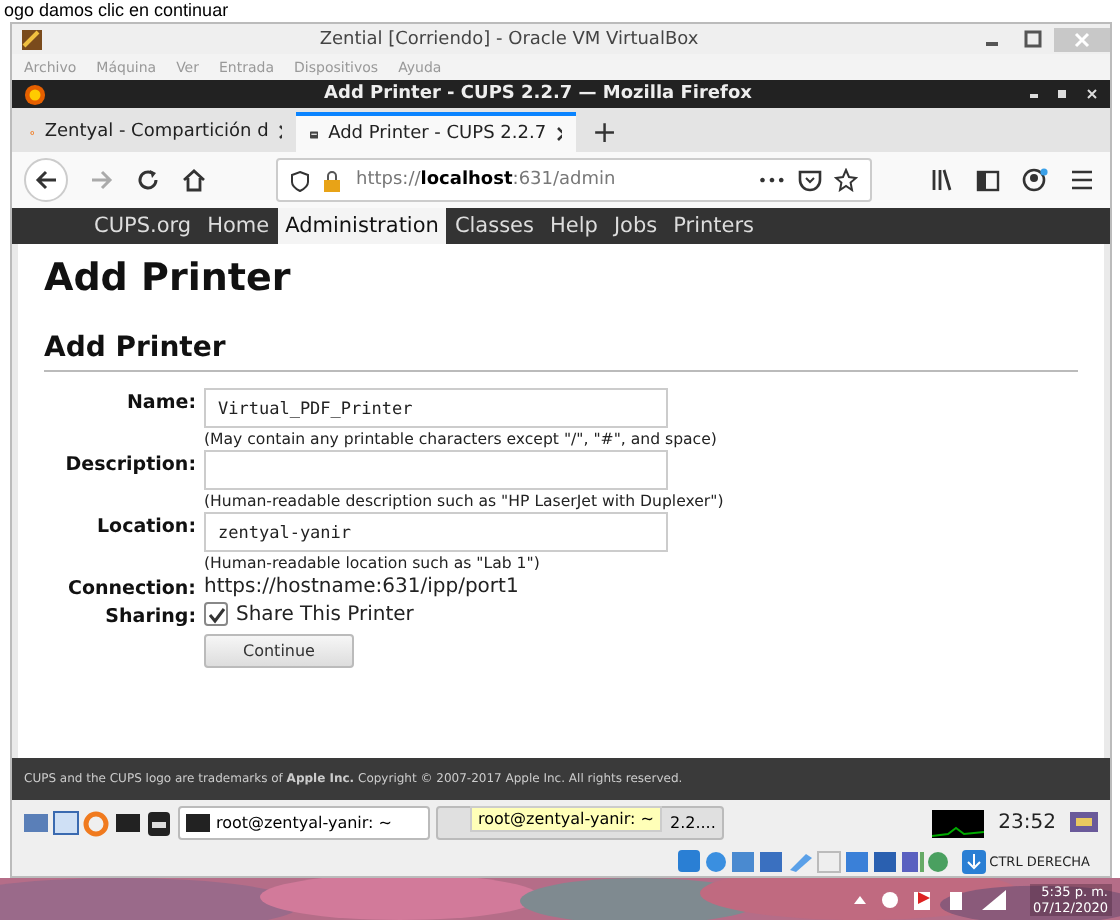 The image size is (1120, 920). I want to click on checkbox, so click(216, 614).